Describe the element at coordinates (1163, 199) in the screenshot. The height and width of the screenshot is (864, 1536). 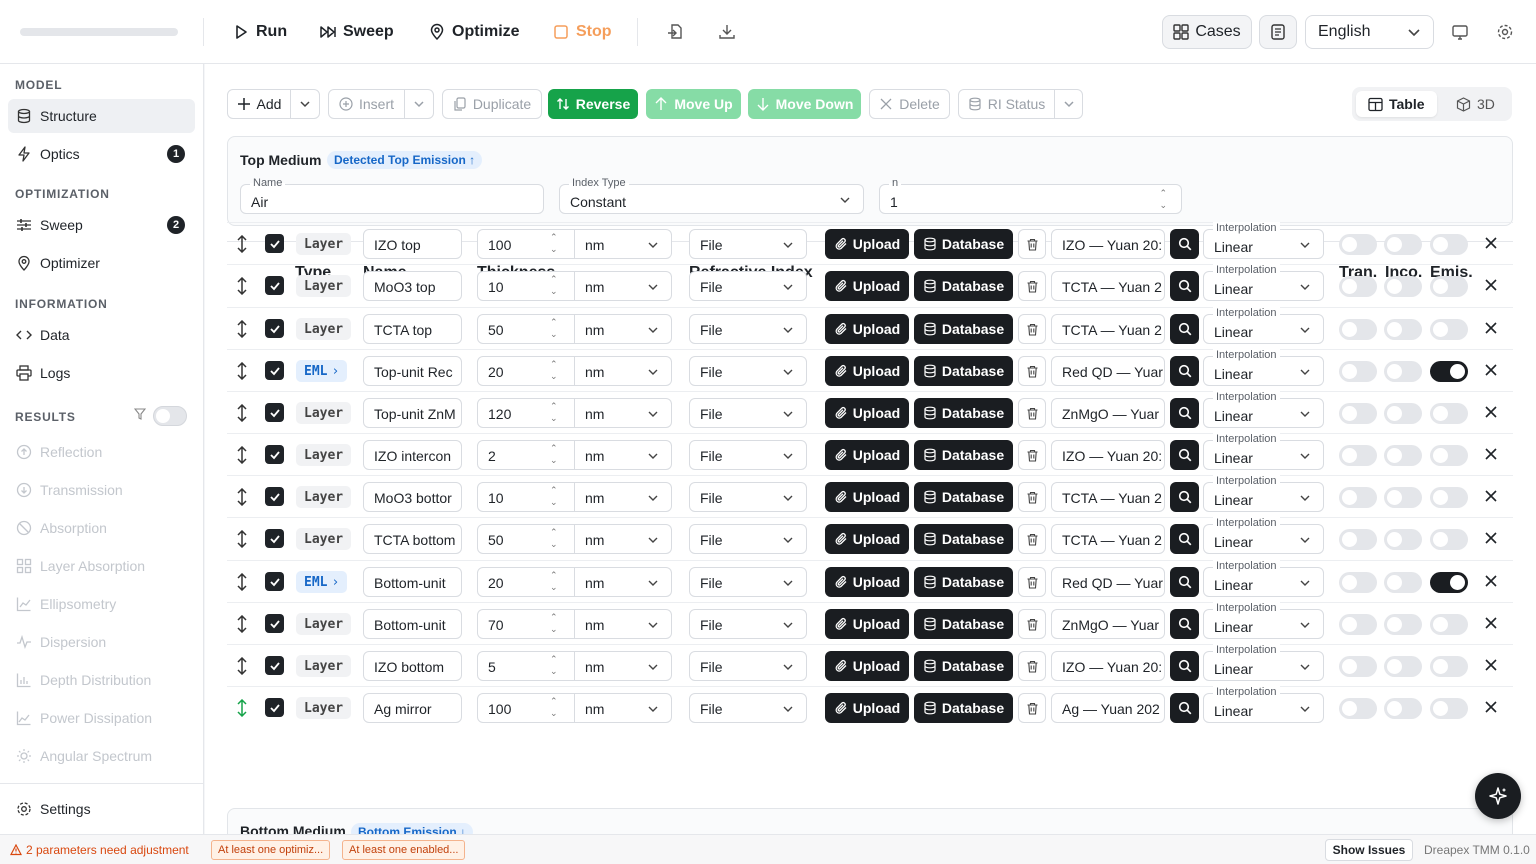
I see `stepper-icon: ⌃ ⌄` at that location.